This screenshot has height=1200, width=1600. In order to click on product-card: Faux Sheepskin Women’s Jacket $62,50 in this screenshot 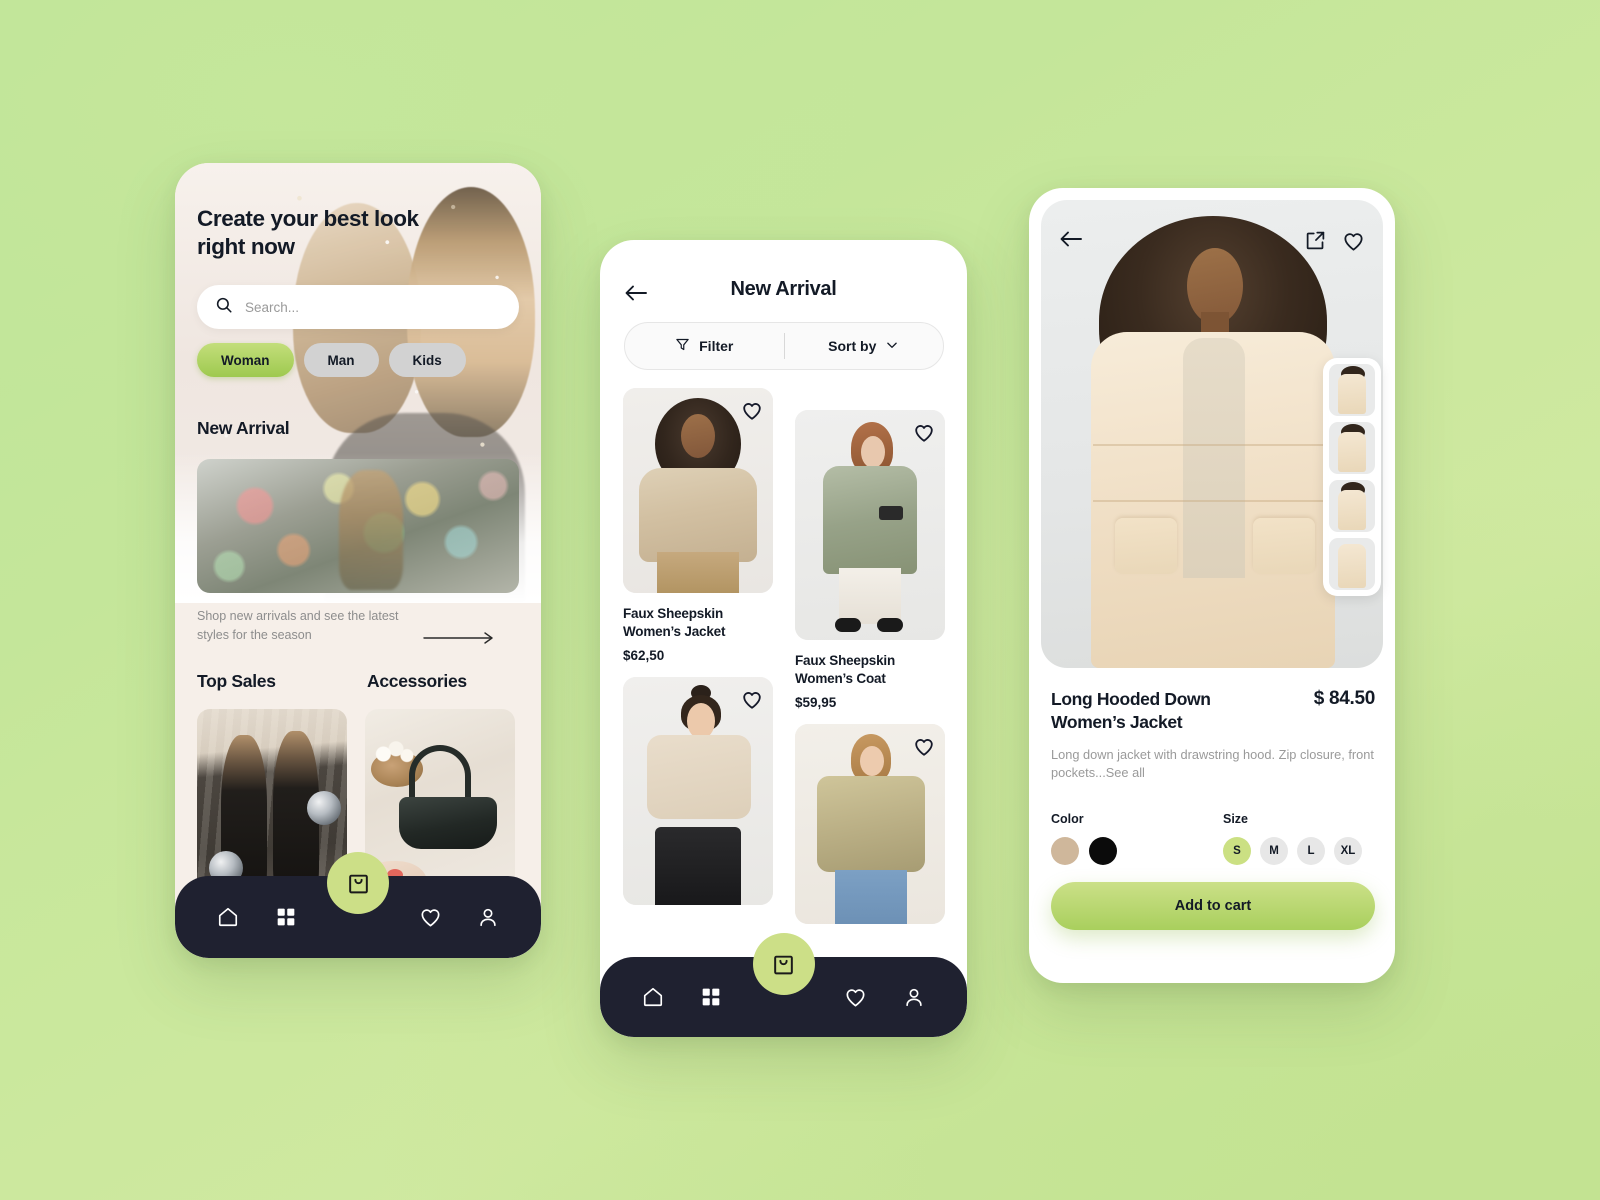, I will do `click(698, 525)`.